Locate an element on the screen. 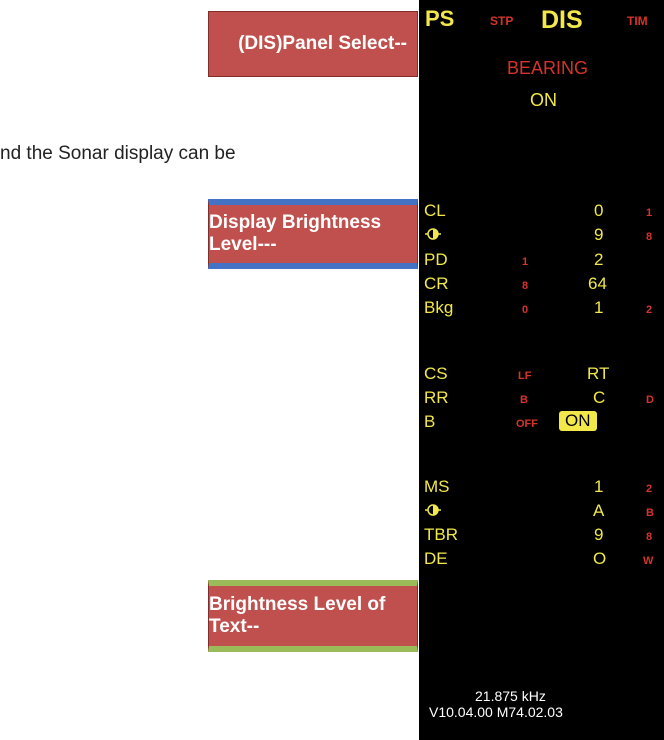 The height and width of the screenshot is (740, 664). panel-select-callout: (DIS)Panel Select-- is located at coordinates (313, 44).